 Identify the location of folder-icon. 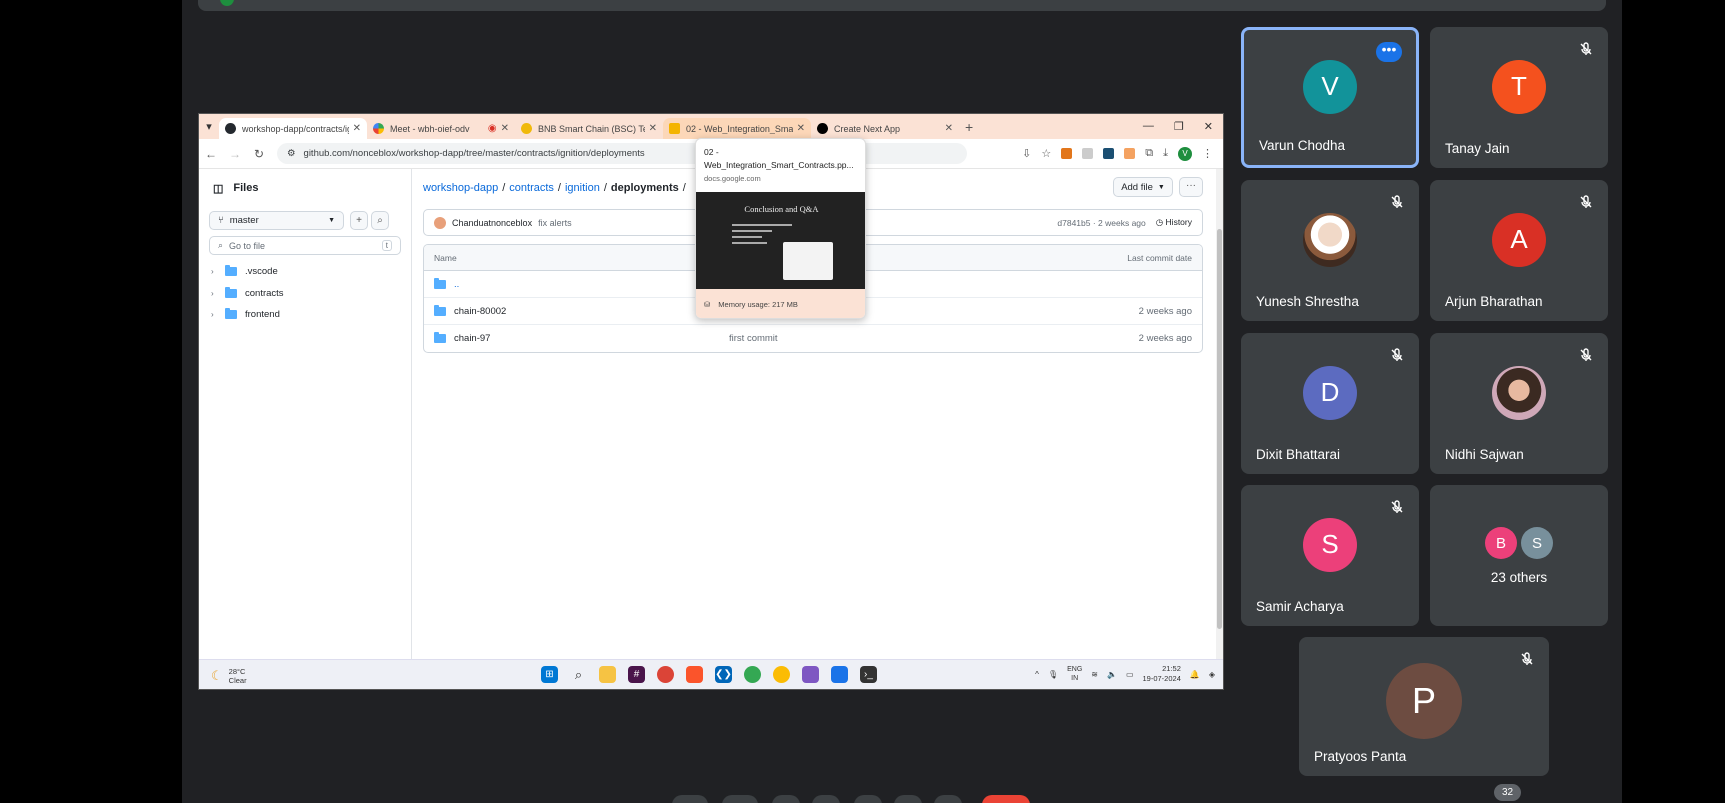
(231, 314).